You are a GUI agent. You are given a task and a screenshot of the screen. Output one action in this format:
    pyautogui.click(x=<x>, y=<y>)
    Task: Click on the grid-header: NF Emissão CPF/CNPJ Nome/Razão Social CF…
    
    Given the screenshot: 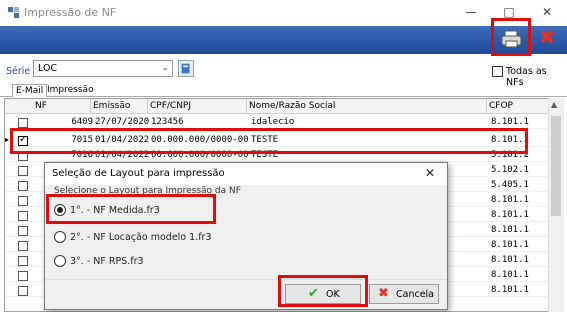 What is the action you would take?
    pyautogui.click(x=279, y=106)
    